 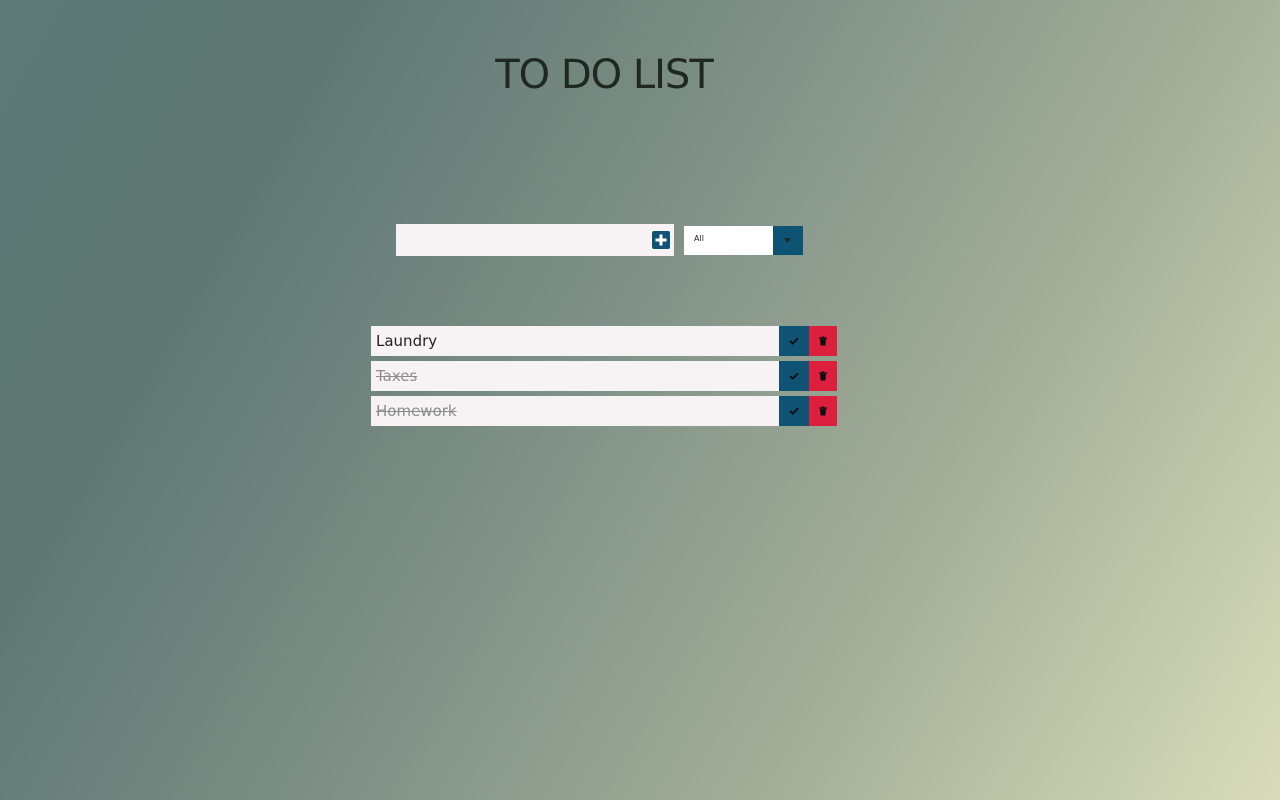 I want to click on caret-down-icon, so click(x=787, y=240).